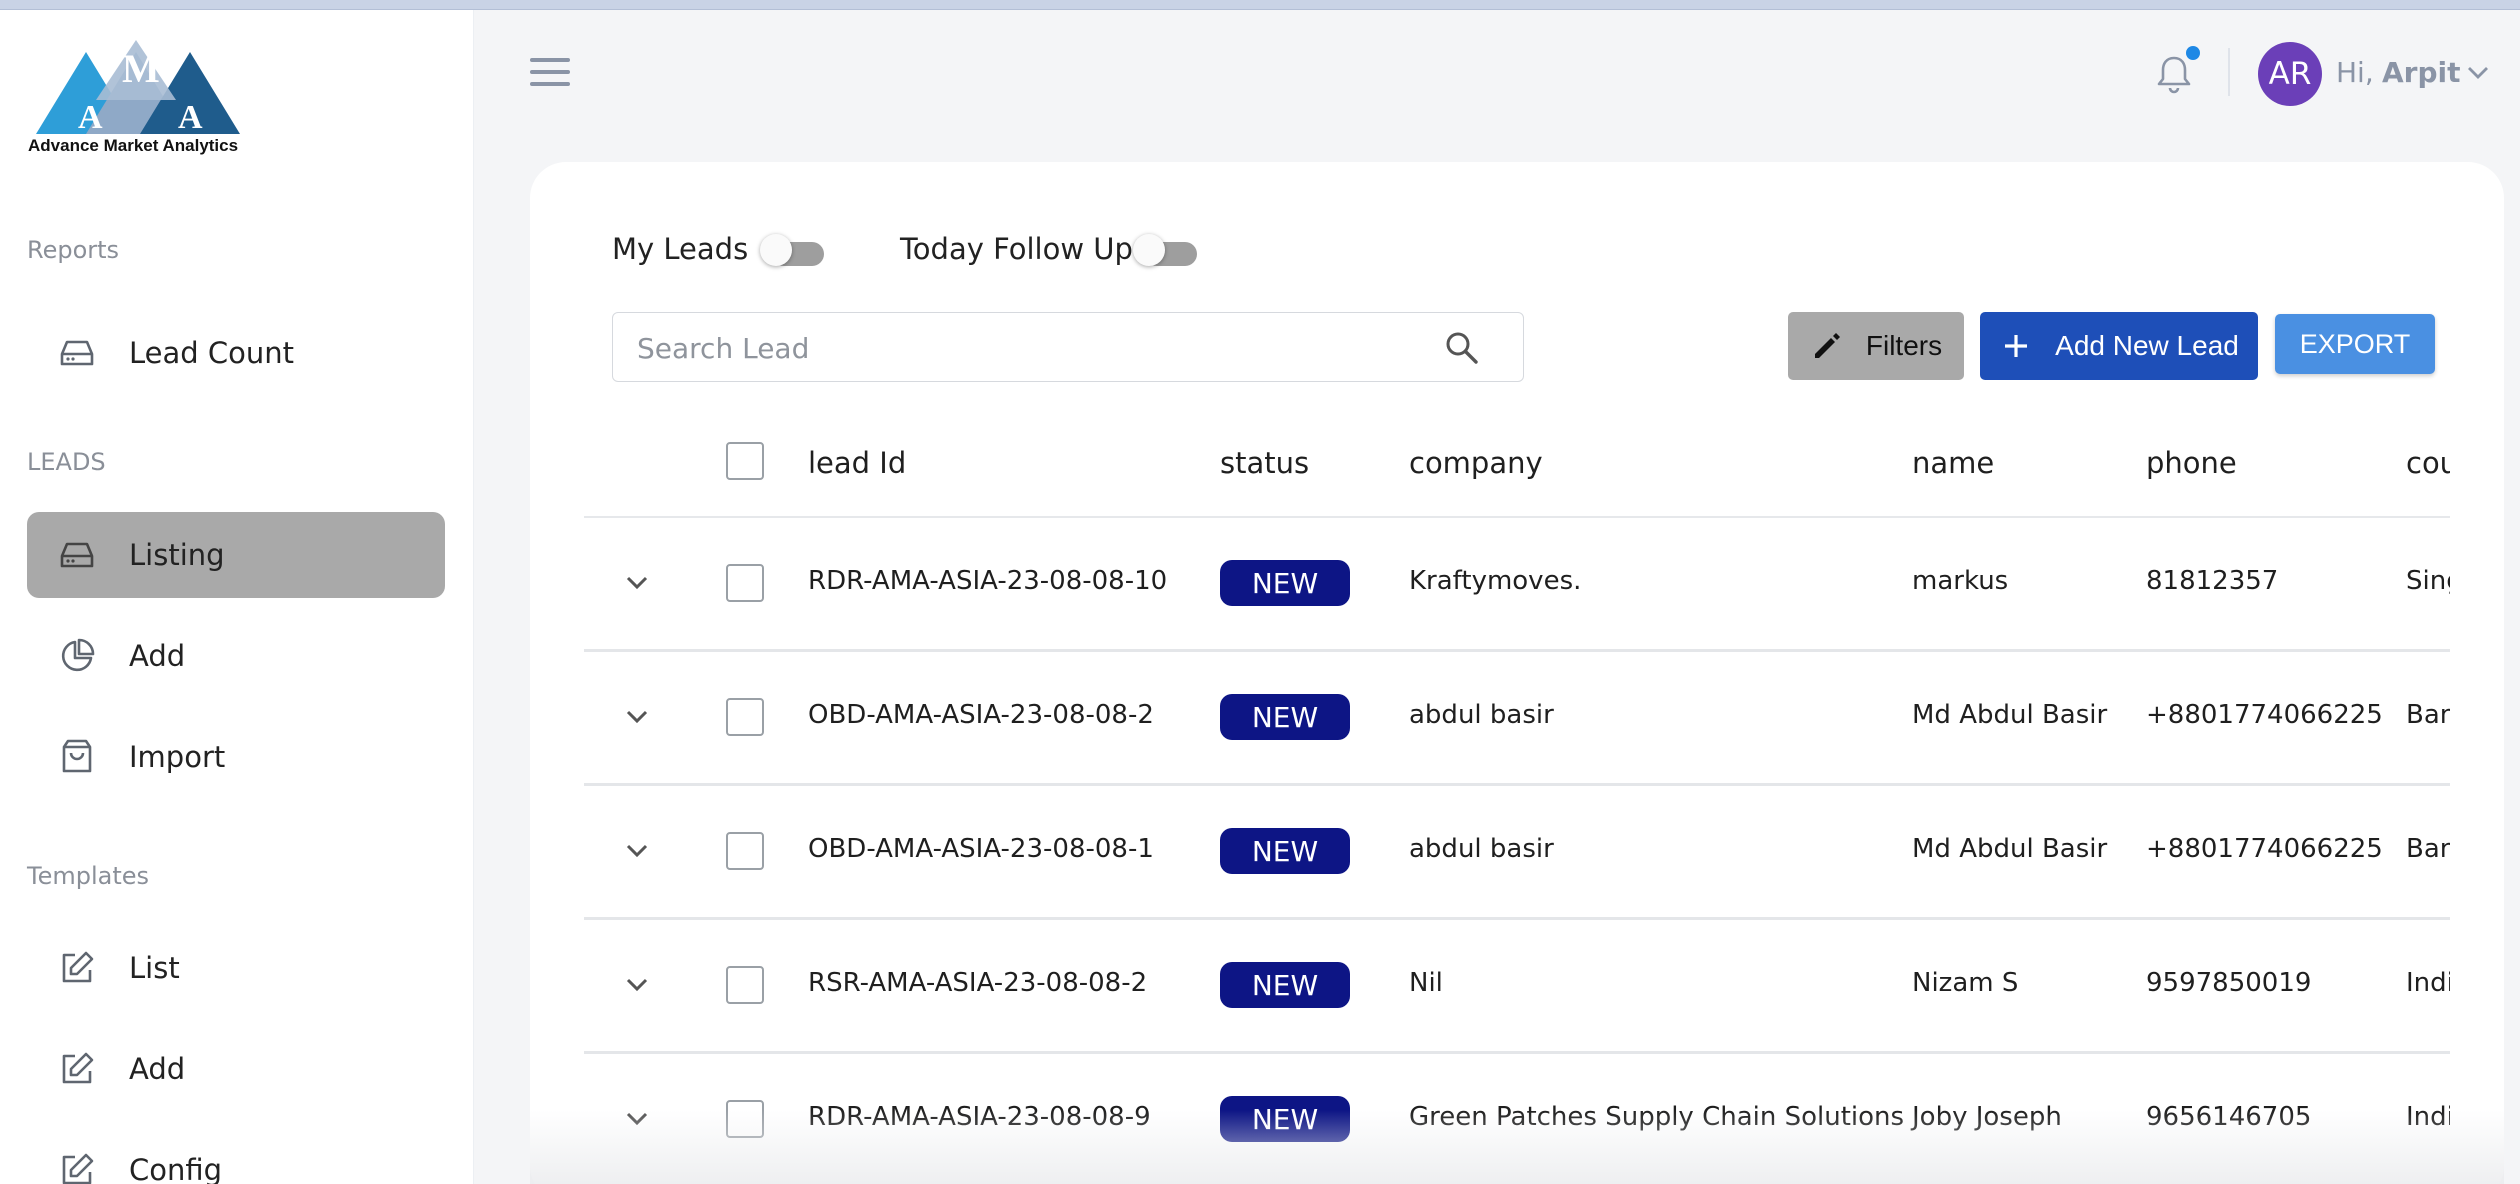 This screenshot has width=2520, height=1184. I want to click on logo-mark-icon: A M A, so click(138, 88).